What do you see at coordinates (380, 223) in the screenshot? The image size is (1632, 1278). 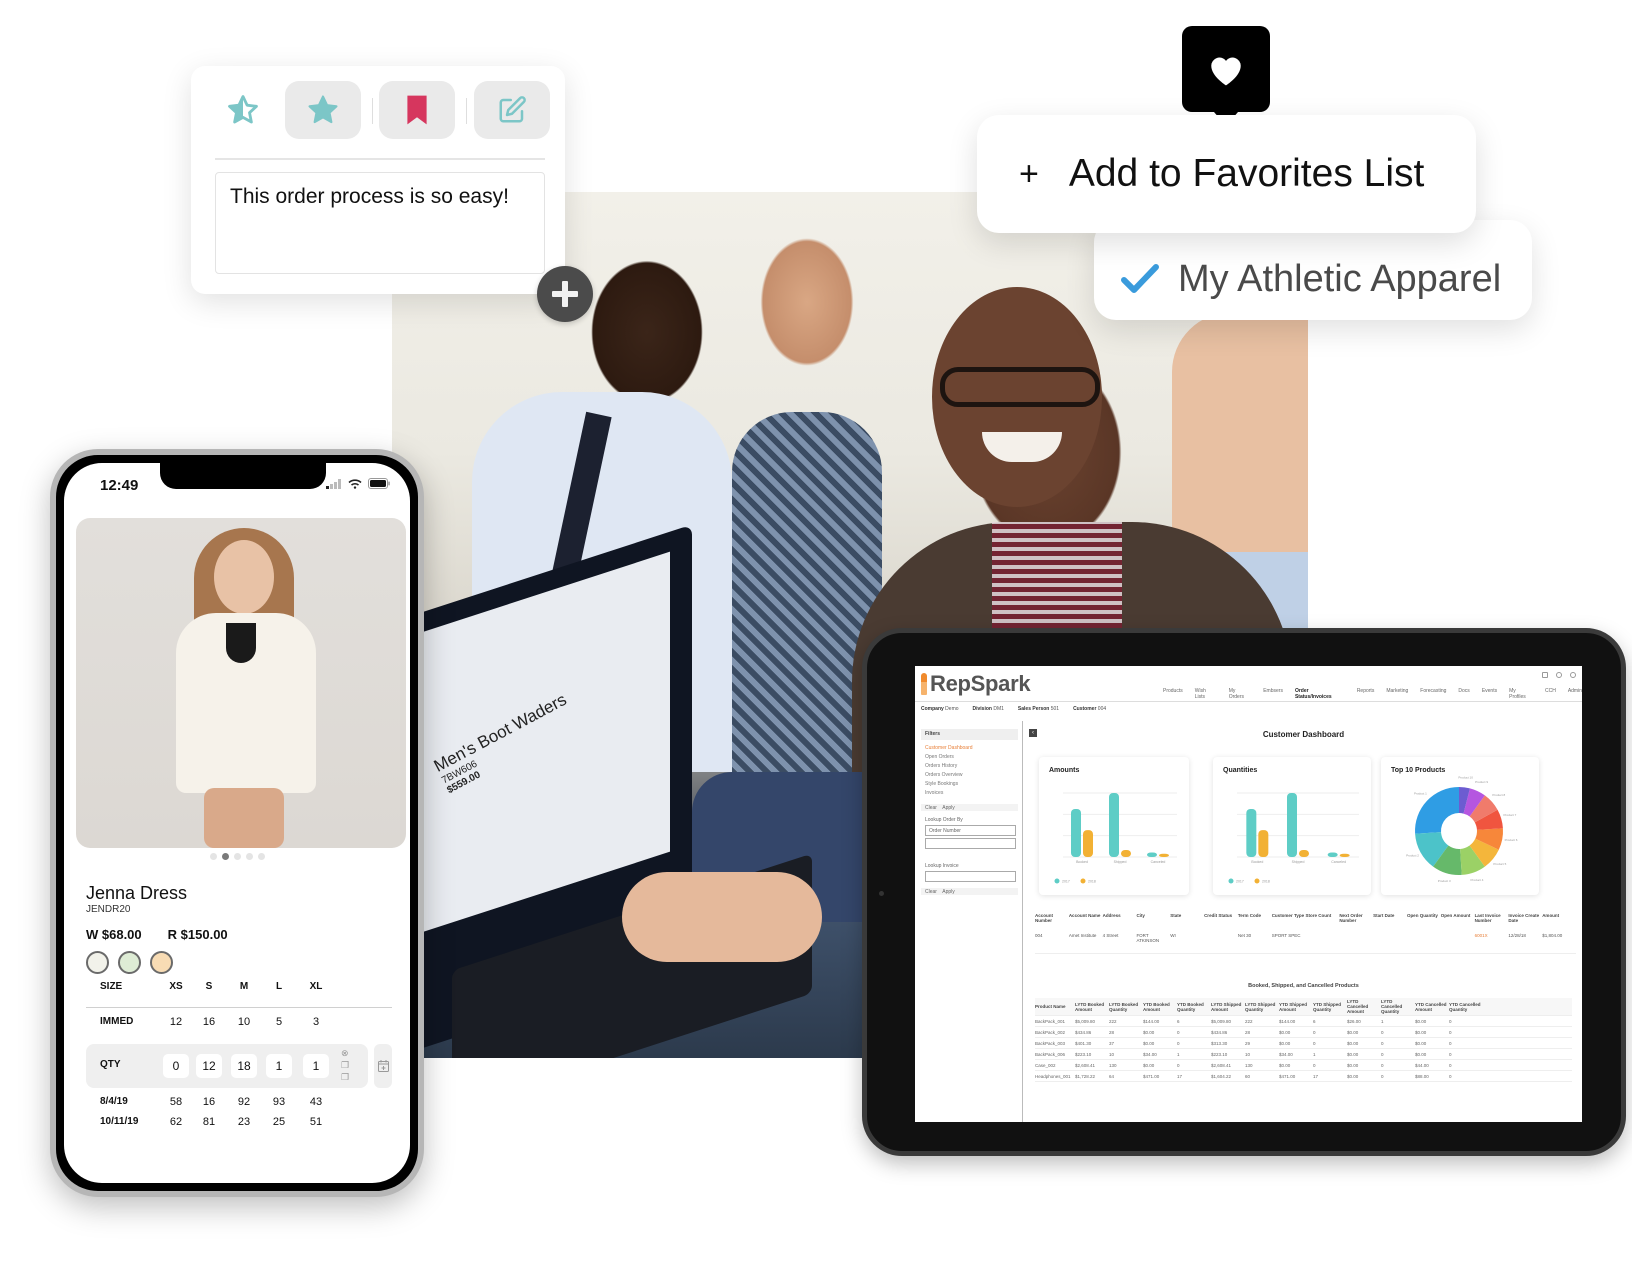 I see `review-textarea: This order process is so easy!` at bounding box center [380, 223].